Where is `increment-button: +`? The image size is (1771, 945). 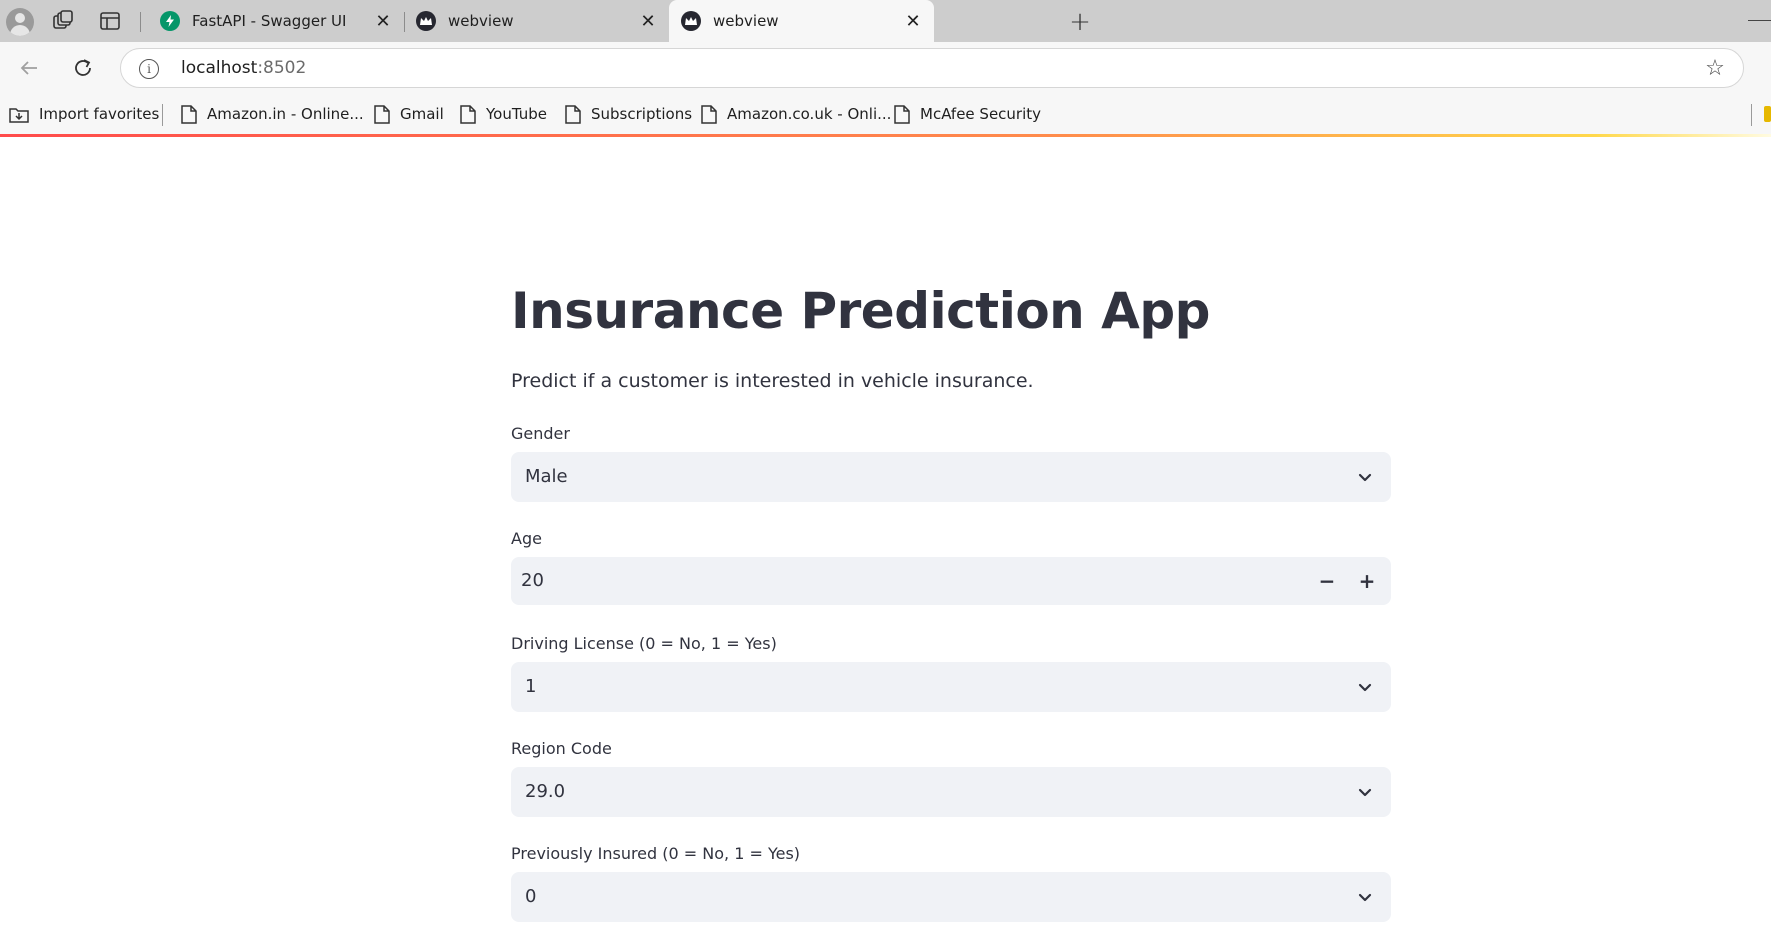
increment-button: + is located at coordinates (1367, 581).